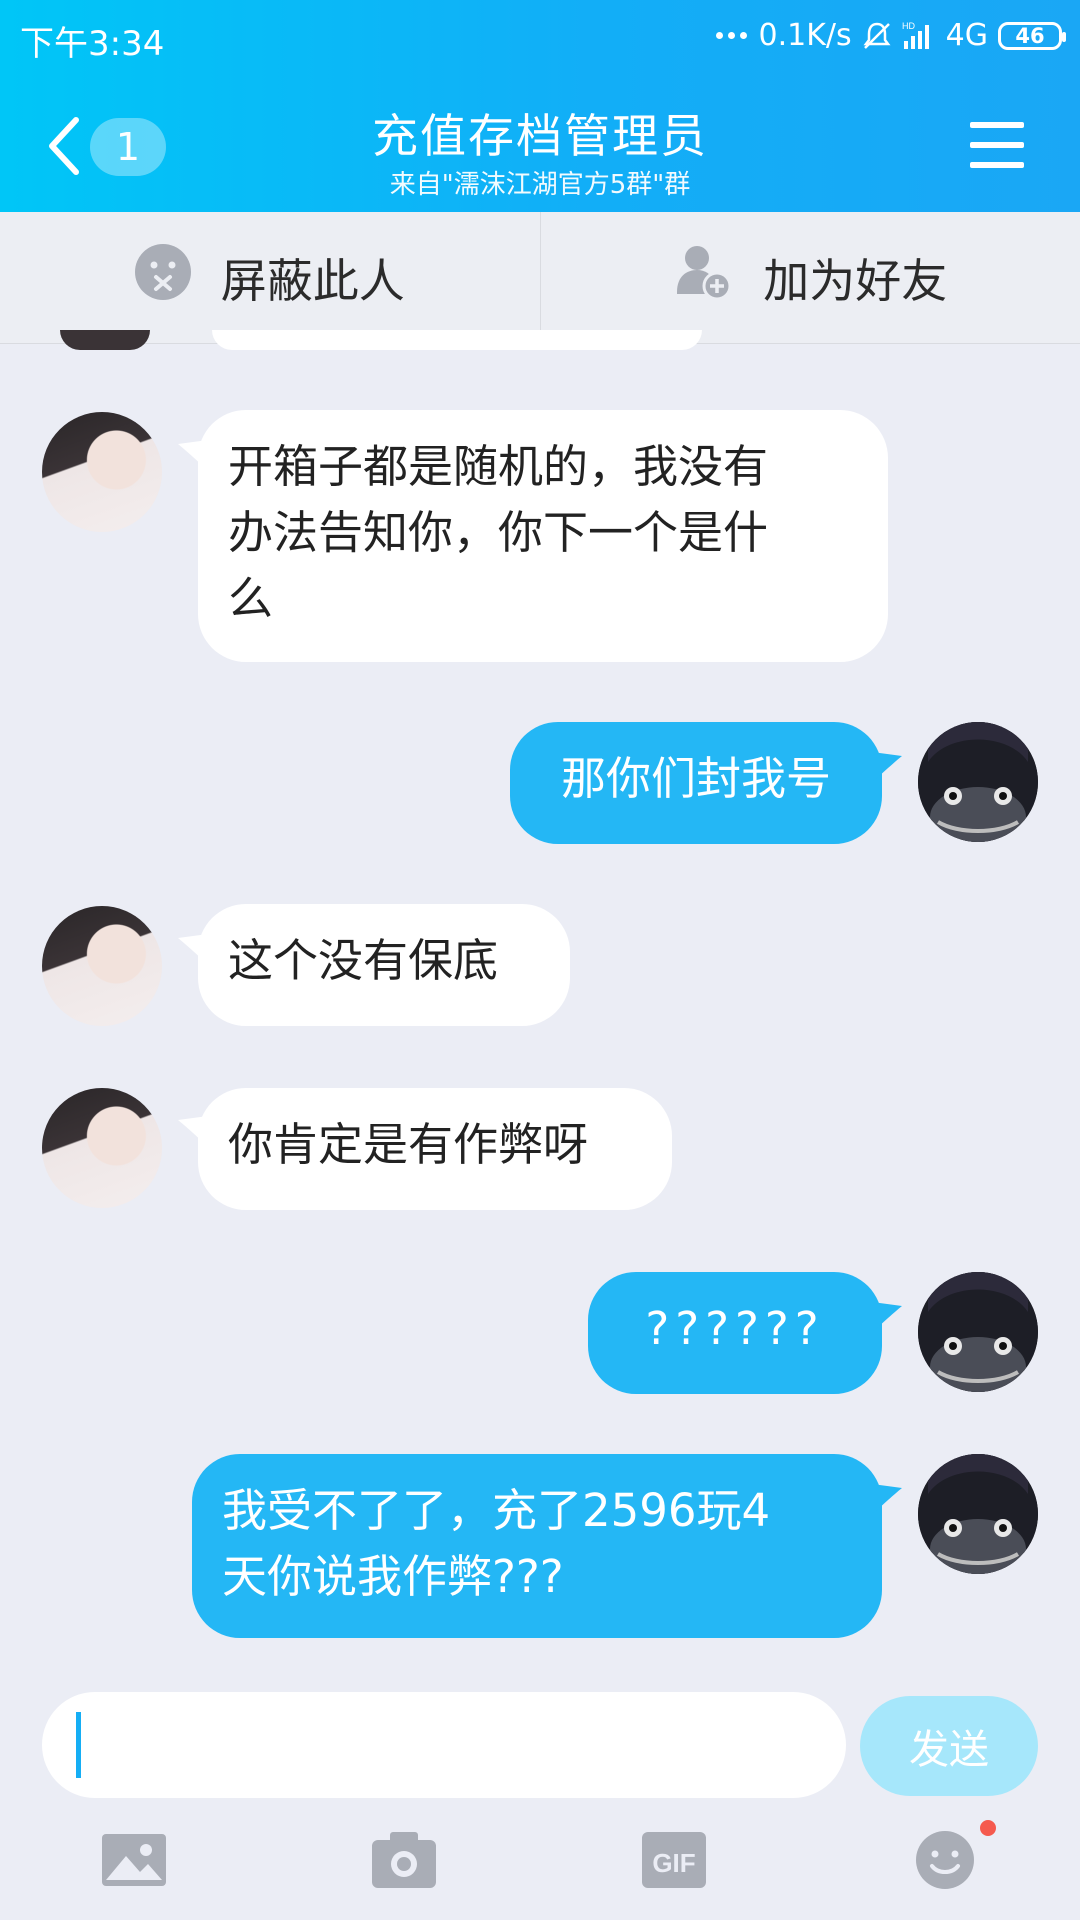  What do you see at coordinates (78, 1745) in the screenshot?
I see `text-caret` at bounding box center [78, 1745].